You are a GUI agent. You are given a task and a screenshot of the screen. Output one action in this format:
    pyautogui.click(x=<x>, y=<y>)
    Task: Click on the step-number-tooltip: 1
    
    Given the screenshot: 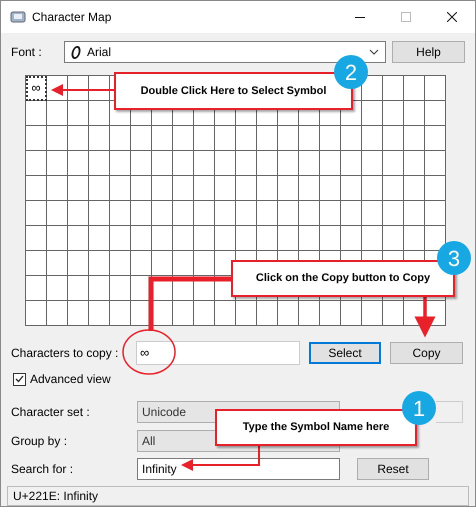 What is the action you would take?
    pyautogui.click(x=419, y=408)
    